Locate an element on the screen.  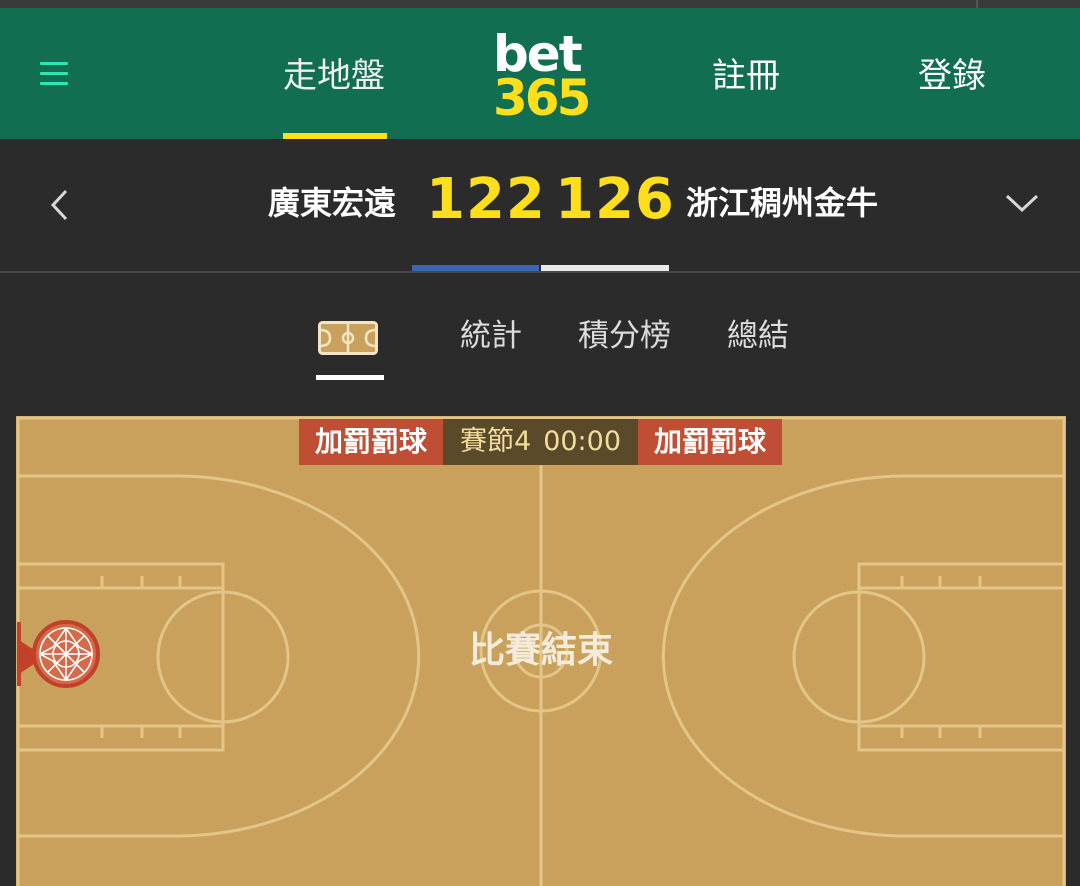
match-status-text: 比賽結束 is located at coordinates (540, 650).